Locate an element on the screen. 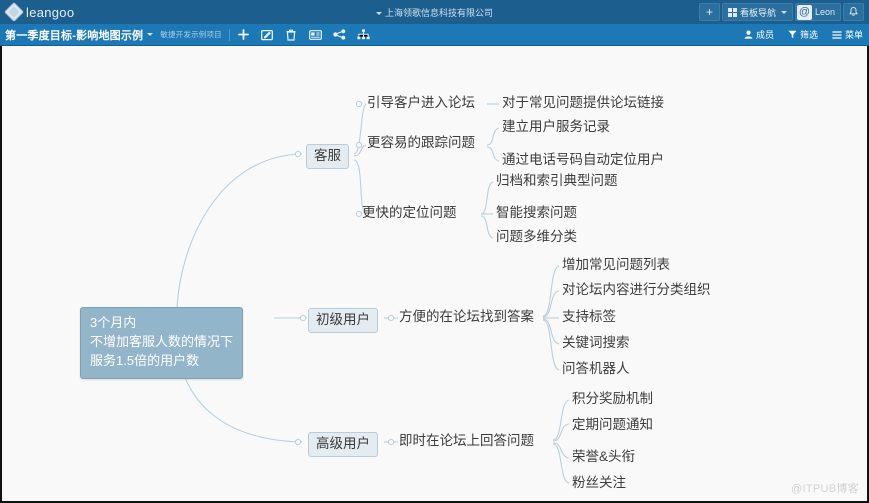 This screenshot has width=869, height=503. mindmap-leaf-multidim-classify: 问题多维分类 is located at coordinates (536, 237).